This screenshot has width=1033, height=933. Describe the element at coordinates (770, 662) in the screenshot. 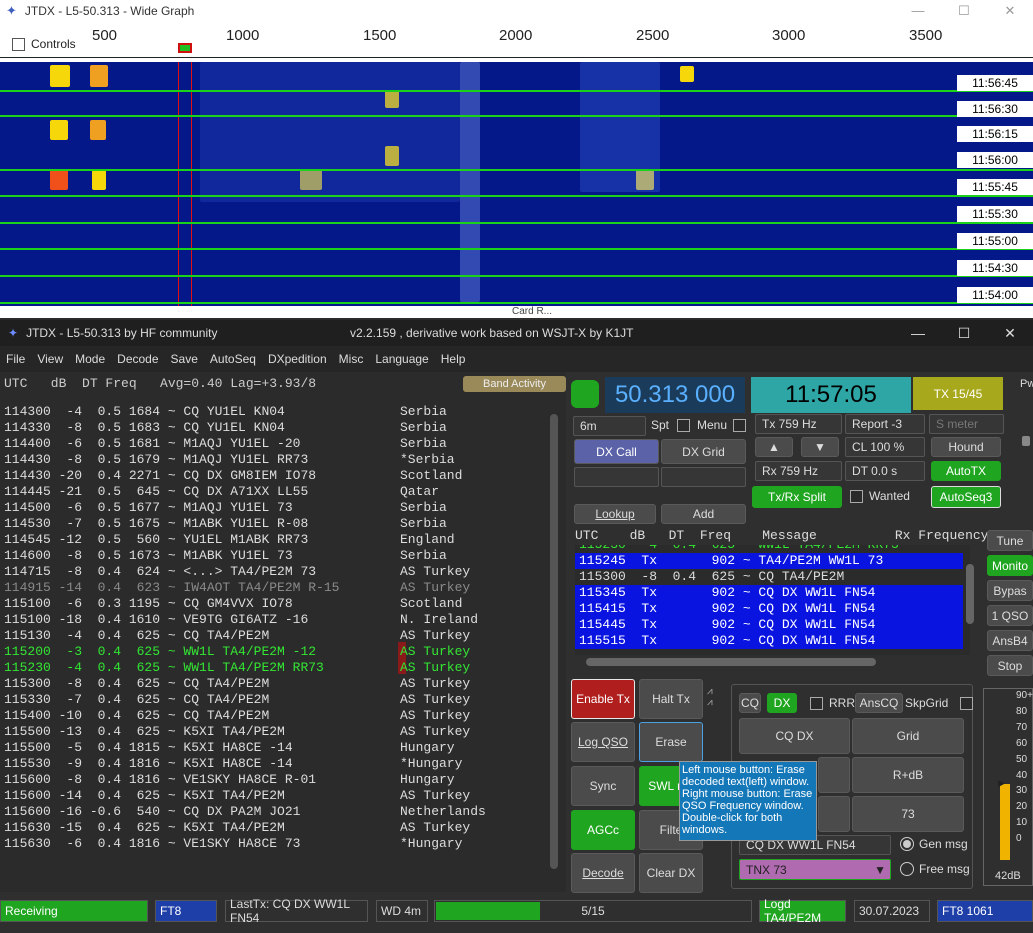

I see `rx-list-hscrollbar` at that location.